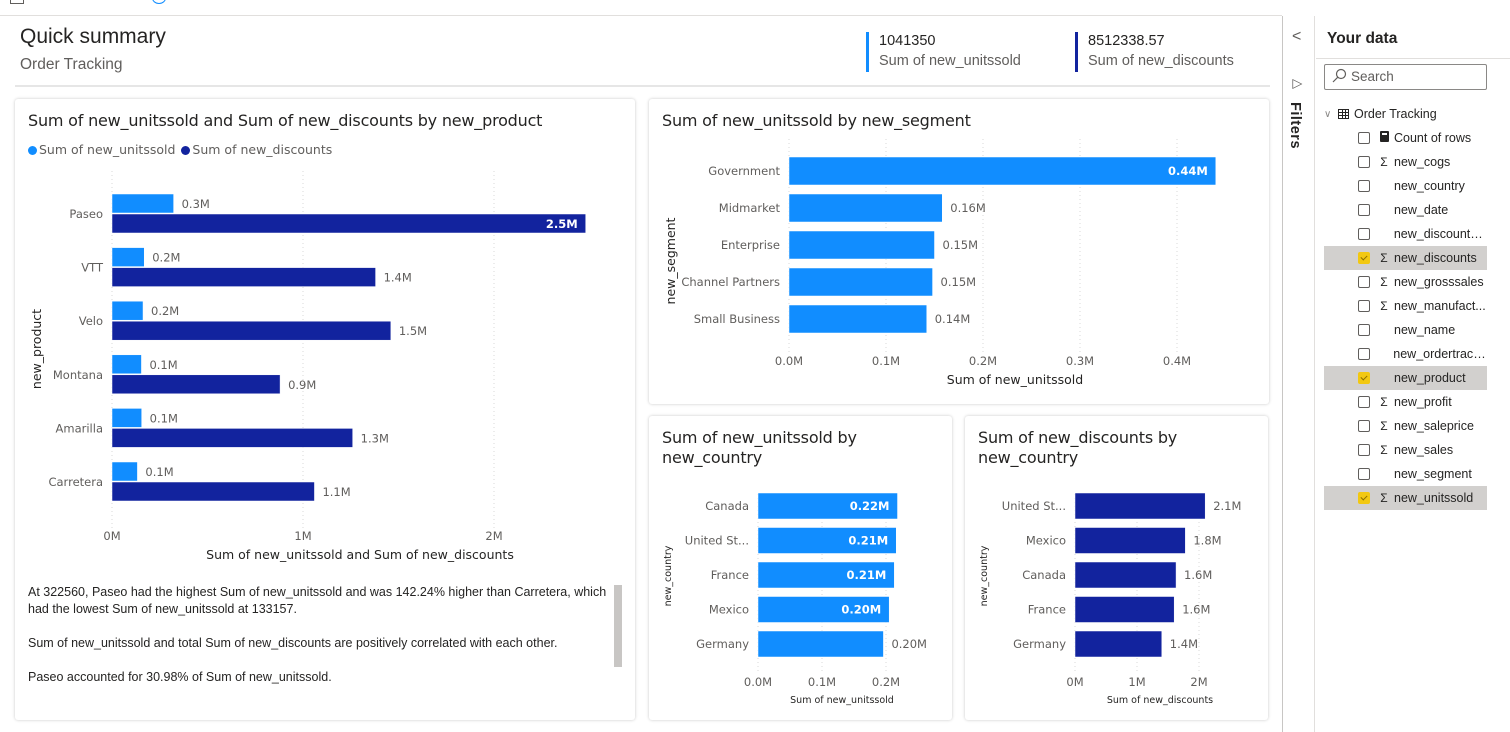 The image size is (1510, 732). Describe the element at coordinates (1405, 186) in the screenshot. I see `field-item: new_country` at that location.